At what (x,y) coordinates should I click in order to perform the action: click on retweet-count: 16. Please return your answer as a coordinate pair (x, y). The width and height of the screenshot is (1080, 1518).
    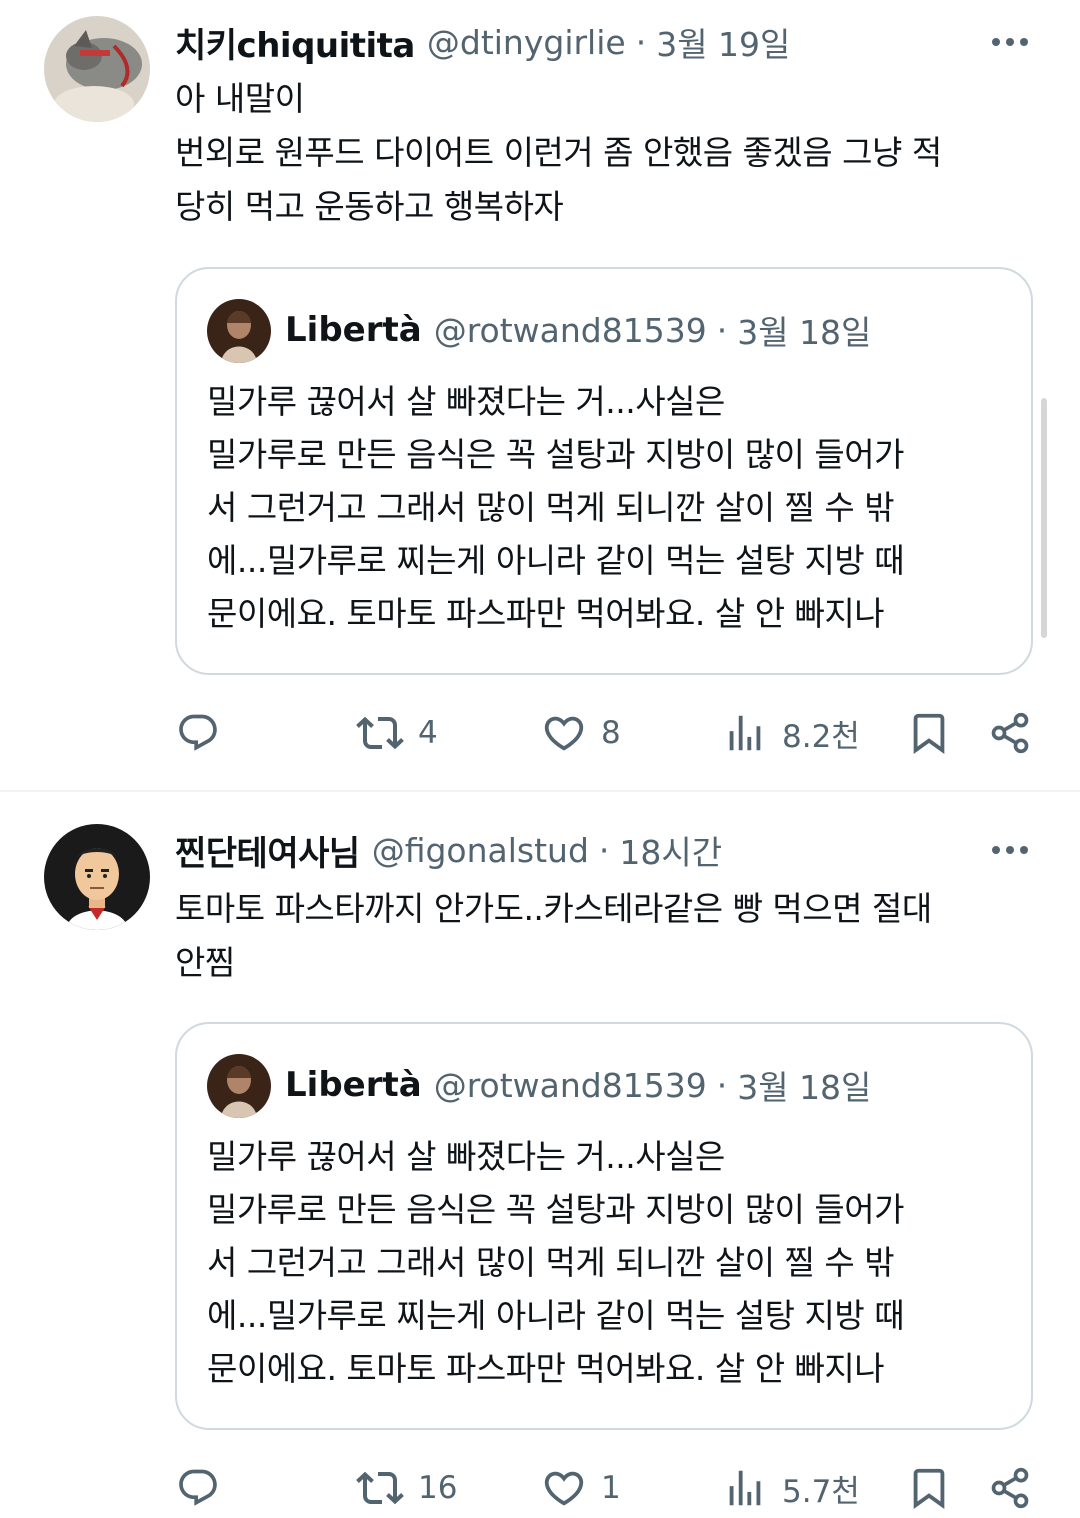
    Looking at the image, I should click on (438, 1488).